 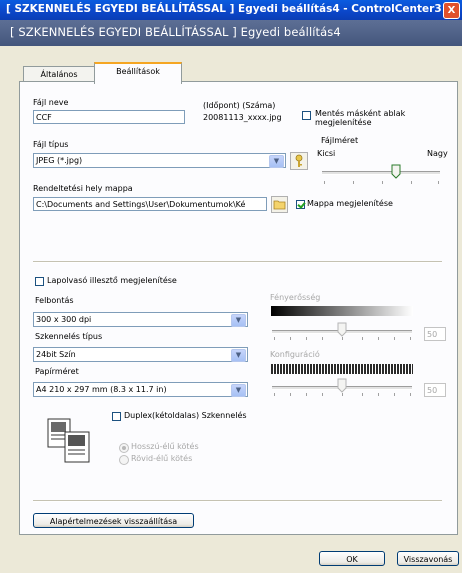 What do you see at coordinates (59, 160) in the screenshot?
I see `file-type-value: JPEG (*.jpg)` at bounding box center [59, 160].